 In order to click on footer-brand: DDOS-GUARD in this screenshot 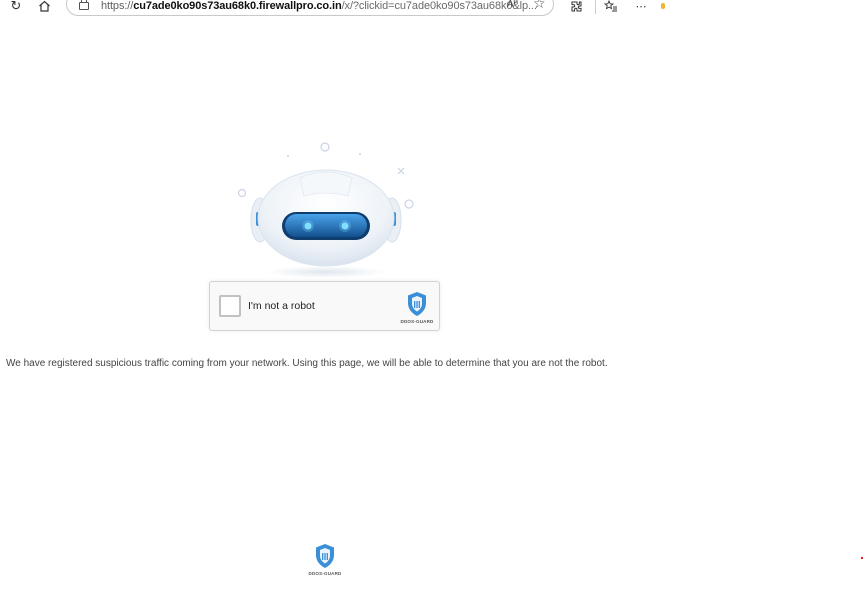, I will do `click(325, 573)`.